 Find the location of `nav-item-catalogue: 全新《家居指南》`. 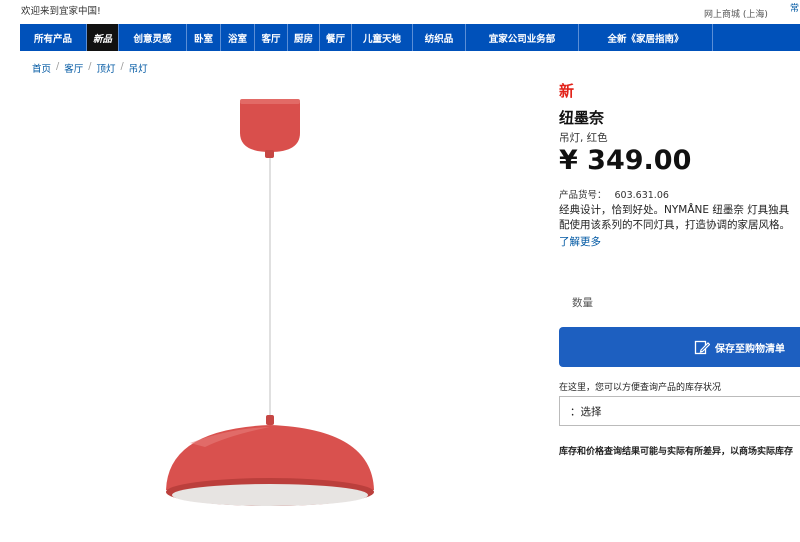

nav-item-catalogue: 全新《家居指南》 is located at coordinates (646, 37).